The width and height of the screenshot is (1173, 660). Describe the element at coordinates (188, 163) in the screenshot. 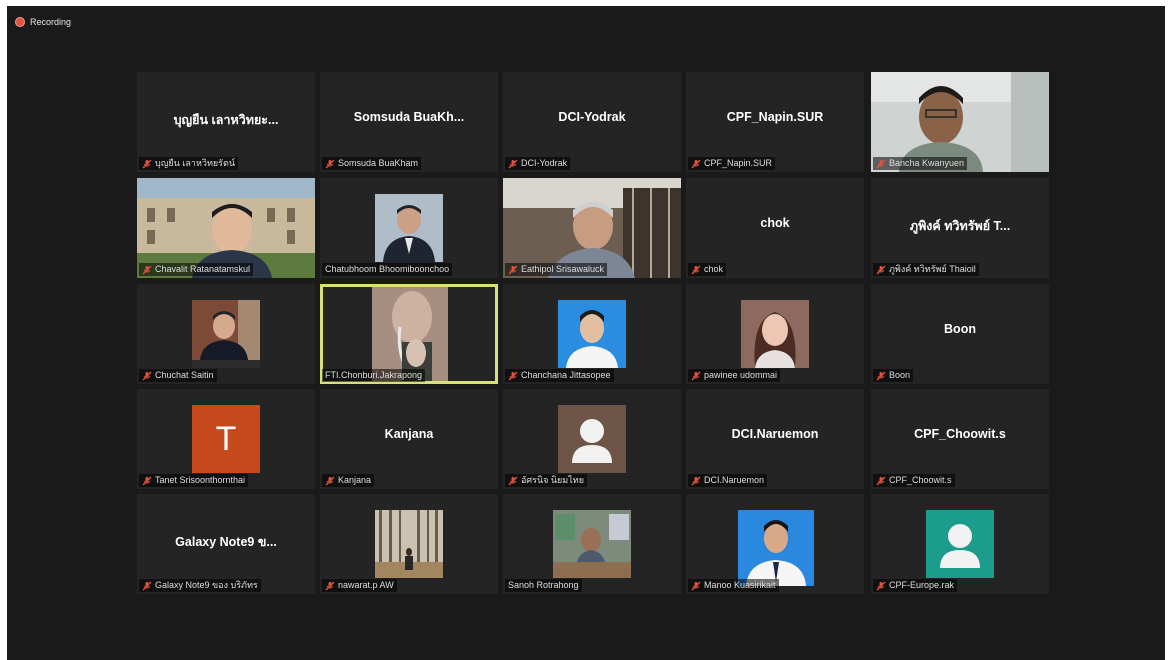

I see `participant-label: บุญยืน เลาหวิทยรัตน์` at that location.